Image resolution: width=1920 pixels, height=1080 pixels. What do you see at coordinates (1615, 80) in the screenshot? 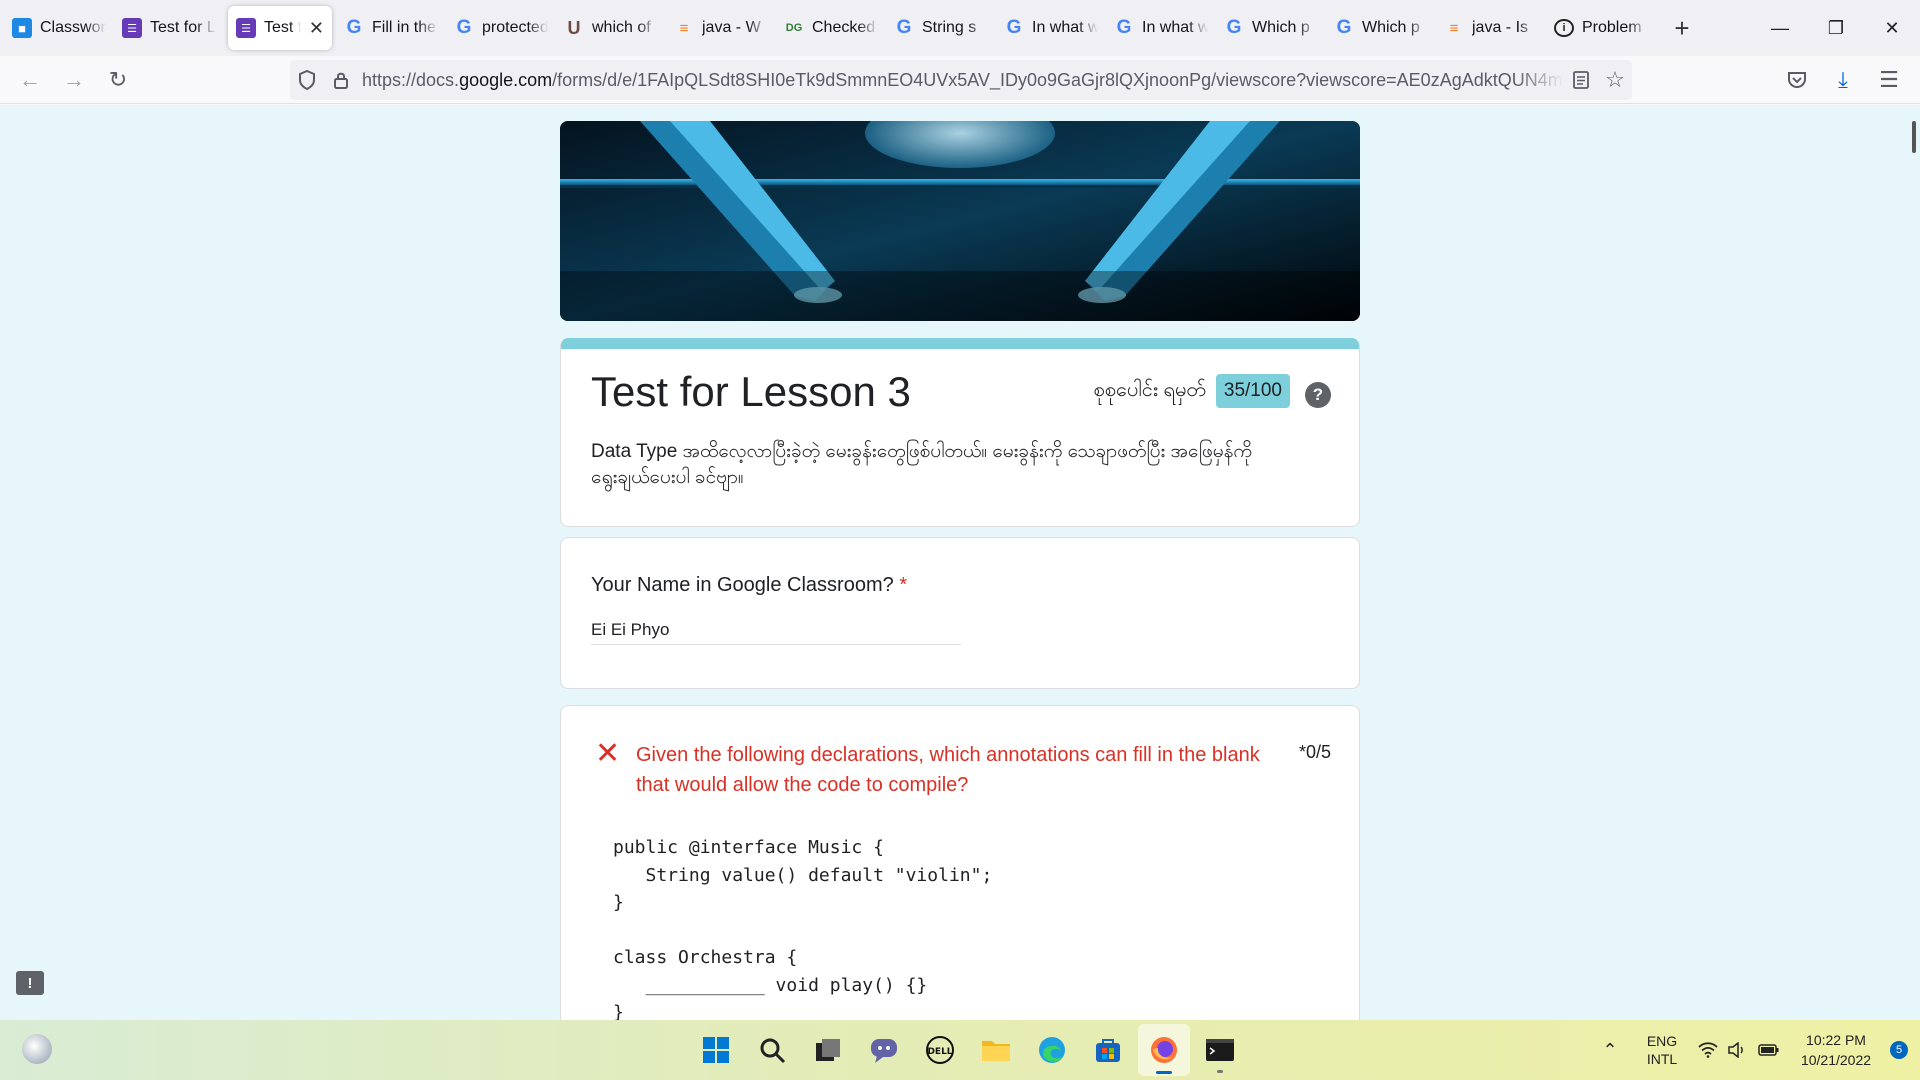
I see `bookmark-star-icon: ☆` at bounding box center [1615, 80].